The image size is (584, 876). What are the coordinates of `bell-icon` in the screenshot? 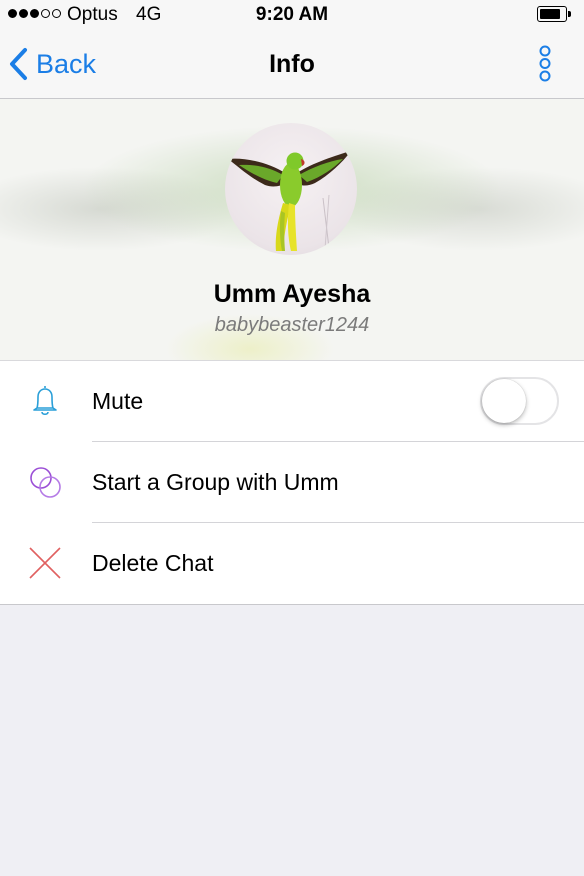 It's located at (45, 401).